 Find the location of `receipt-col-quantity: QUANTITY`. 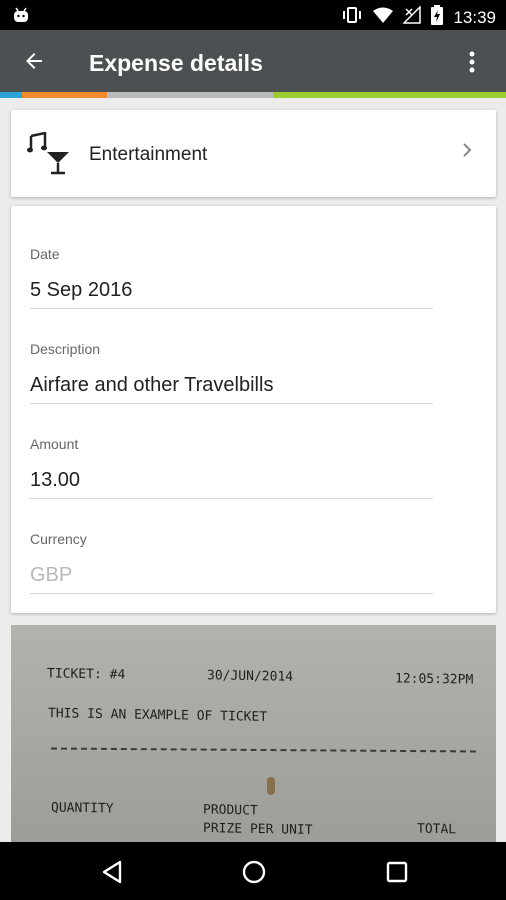

receipt-col-quantity: QUANTITY is located at coordinates (82, 808).